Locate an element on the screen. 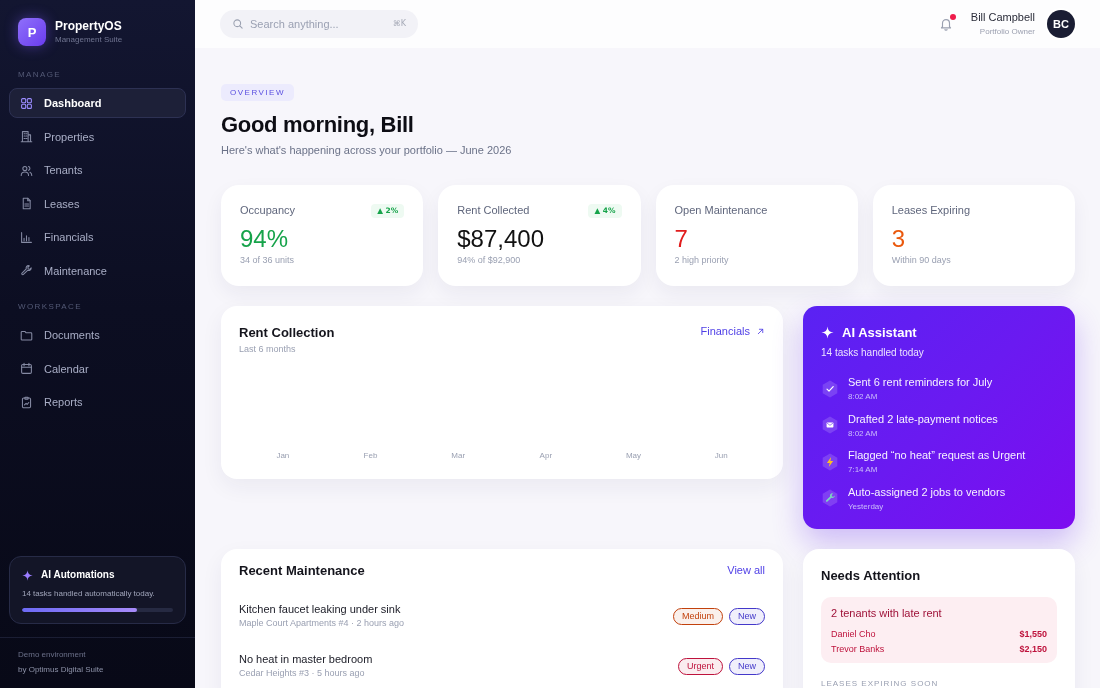 This screenshot has width=1100, height=688. stat-label: Rent Collected is located at coordinates (493, 210).